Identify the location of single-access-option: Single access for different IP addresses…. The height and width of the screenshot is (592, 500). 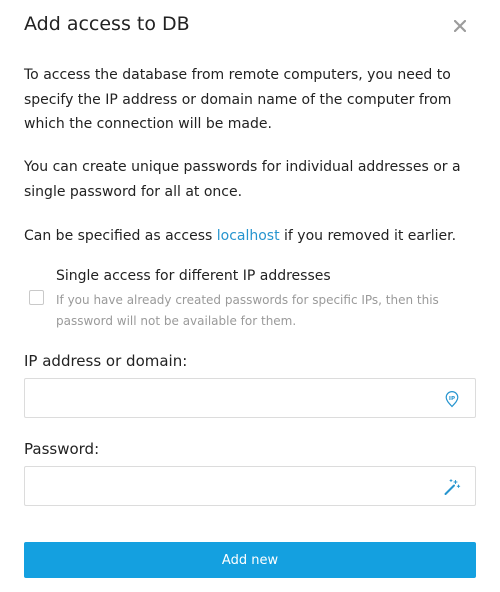
(252, 300).